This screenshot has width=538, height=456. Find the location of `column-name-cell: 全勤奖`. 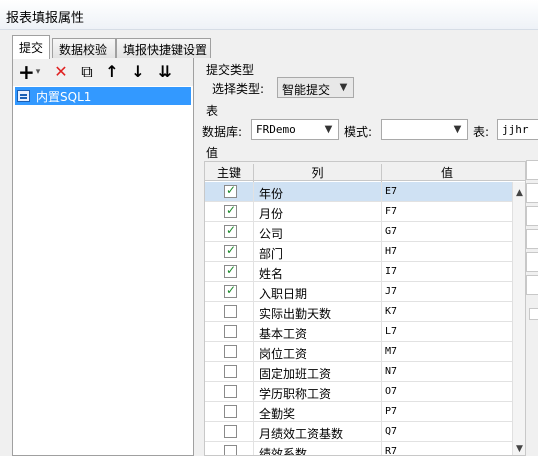

column-name-cell: 全勤奖 is located at coordinates (277, 414).